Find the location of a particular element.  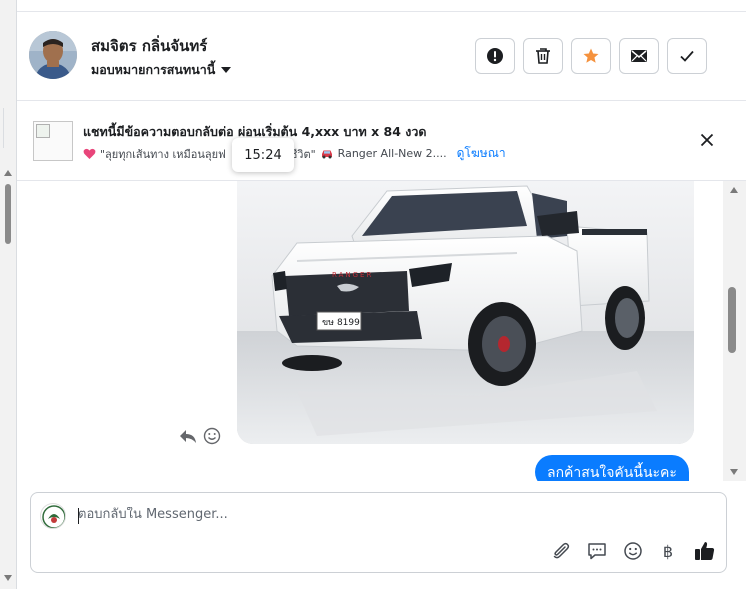

mark-unread-button is located at coordinates (639, 56).